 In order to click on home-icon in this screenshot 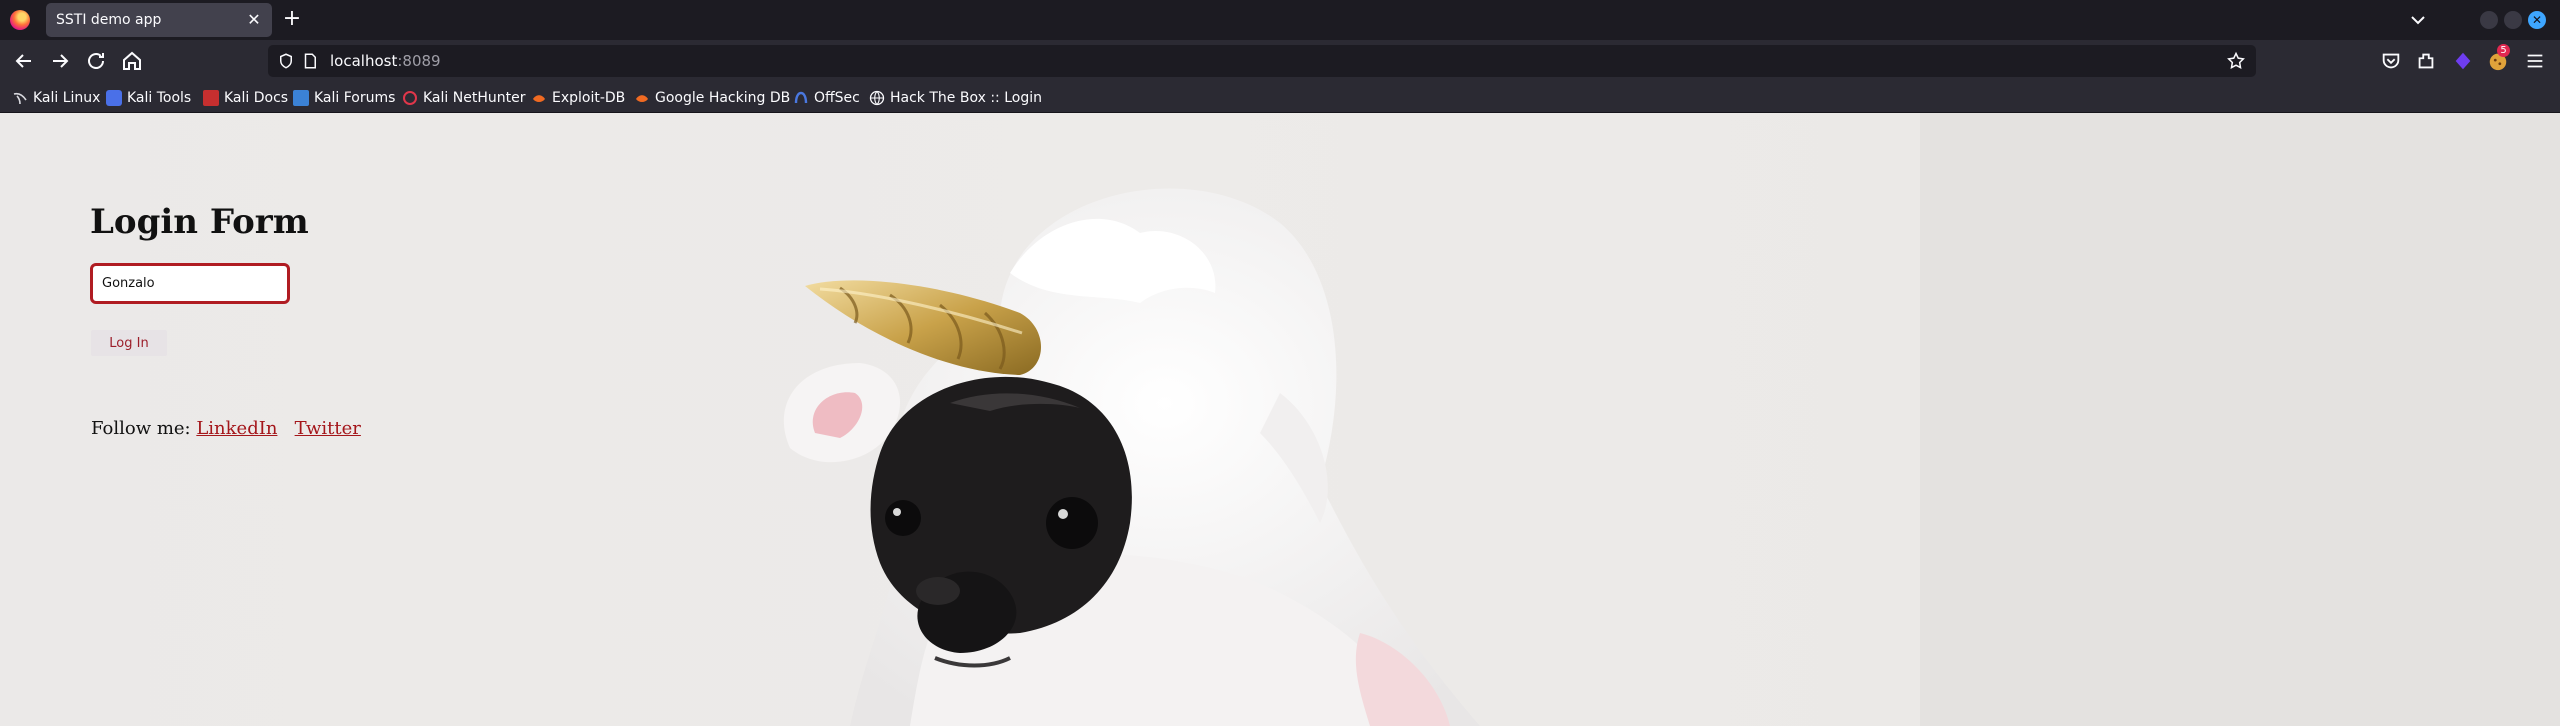, I will do `click(132, 61)`.